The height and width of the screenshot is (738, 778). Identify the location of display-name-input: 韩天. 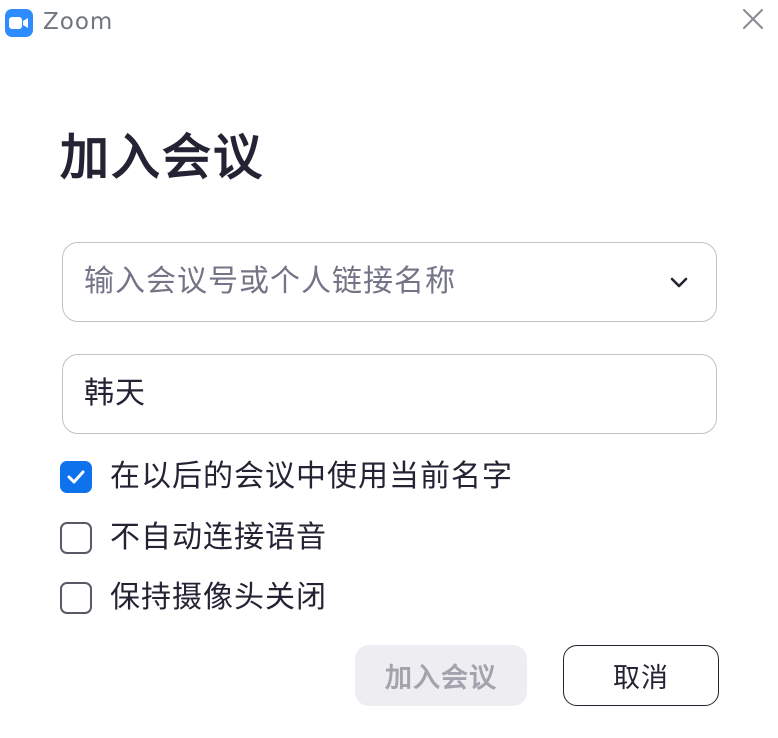
(389, 394).